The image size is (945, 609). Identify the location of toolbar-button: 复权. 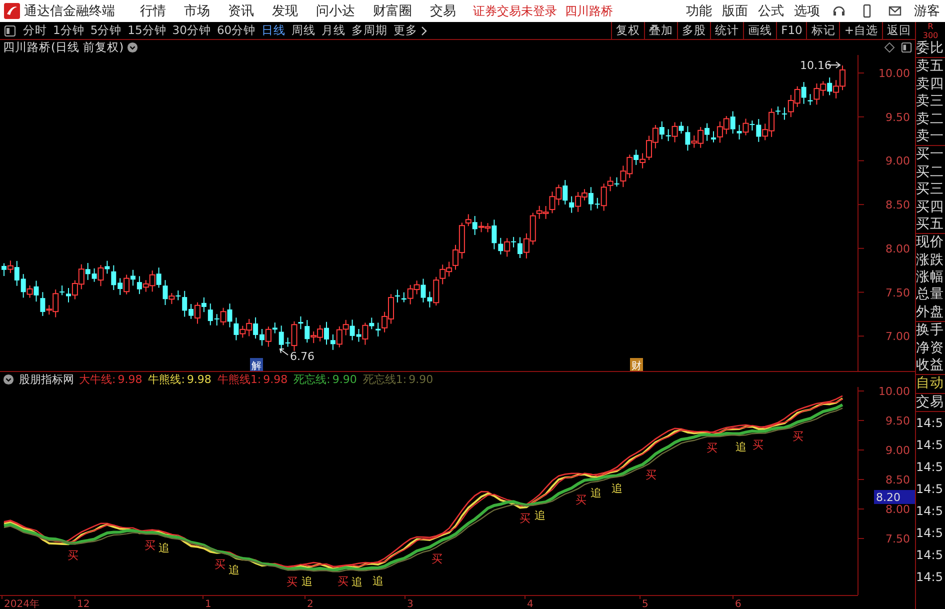
(627, 30).